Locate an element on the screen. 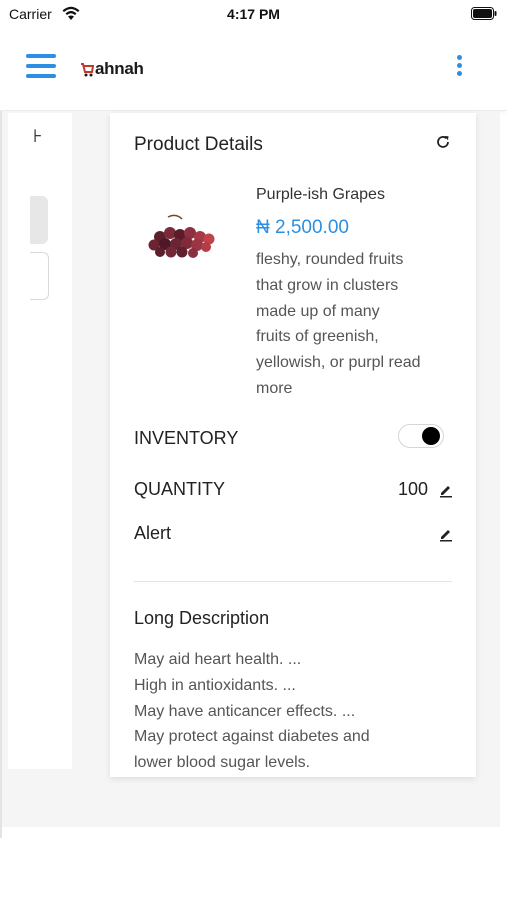 This screenshot has height=900, width=507. alert-label: Alert is located at coordinates (153, 533).